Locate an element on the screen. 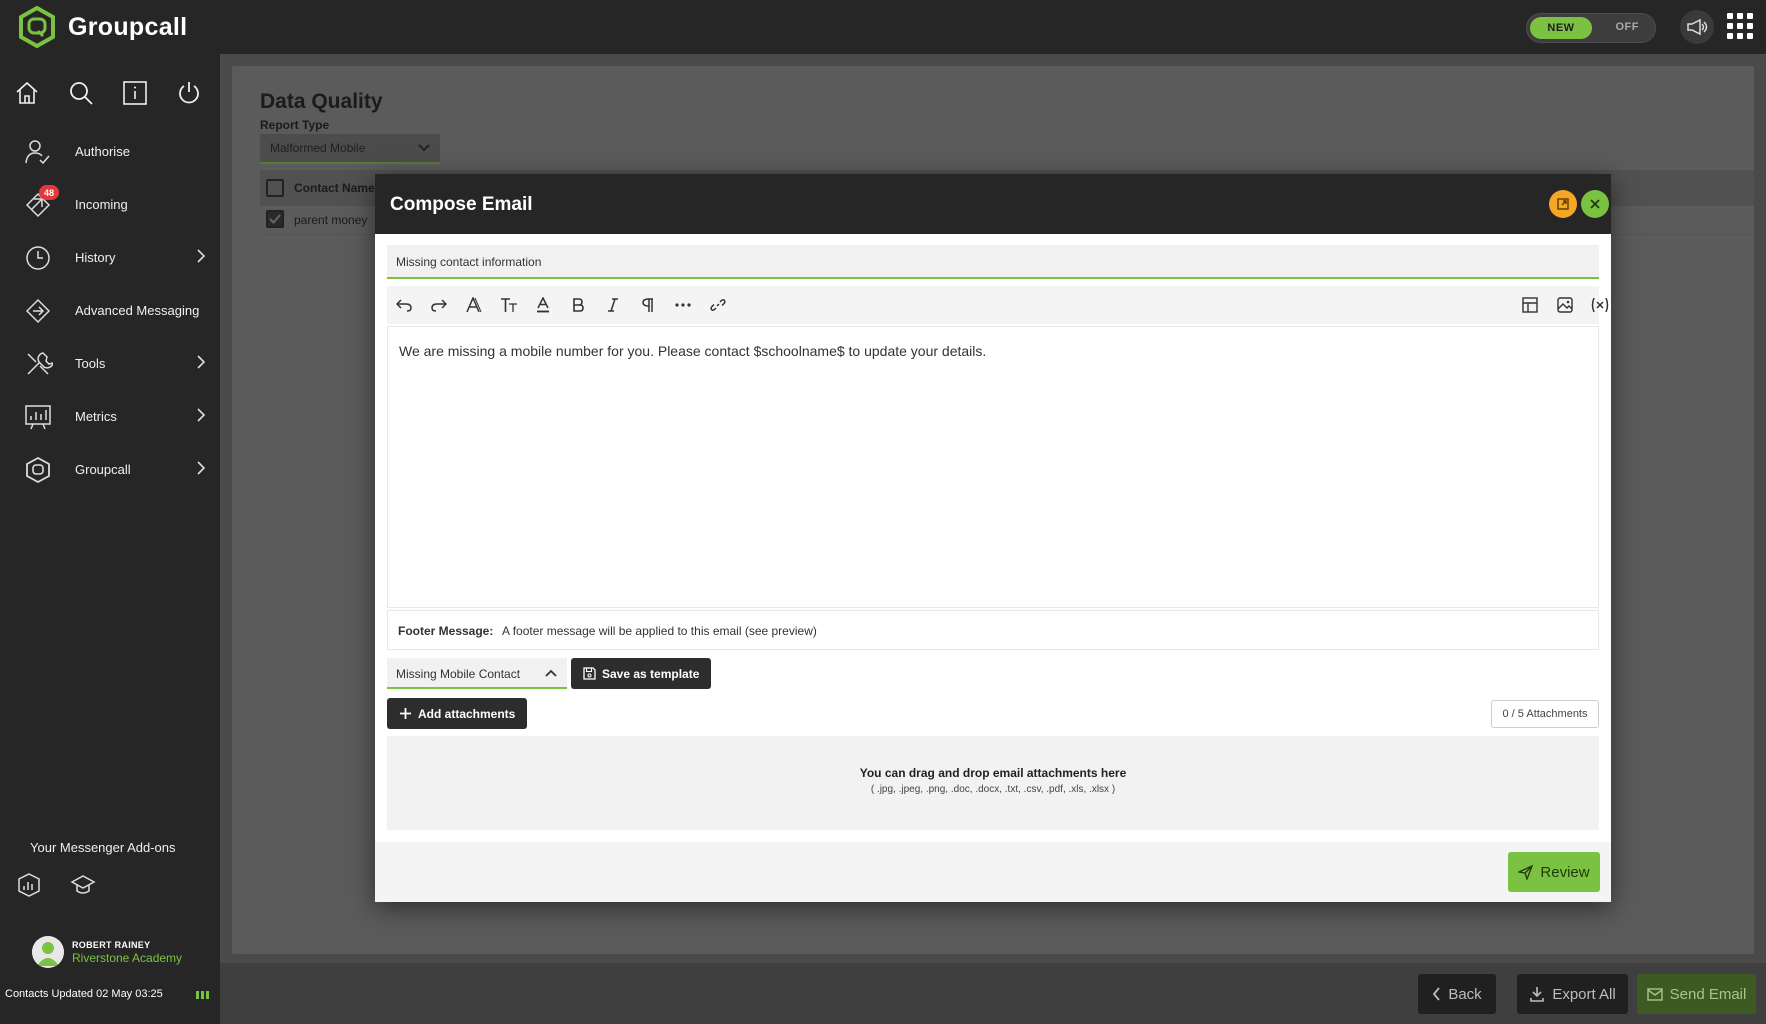  footer-message-label: Footer Message: is located at coordinates (446, 631).